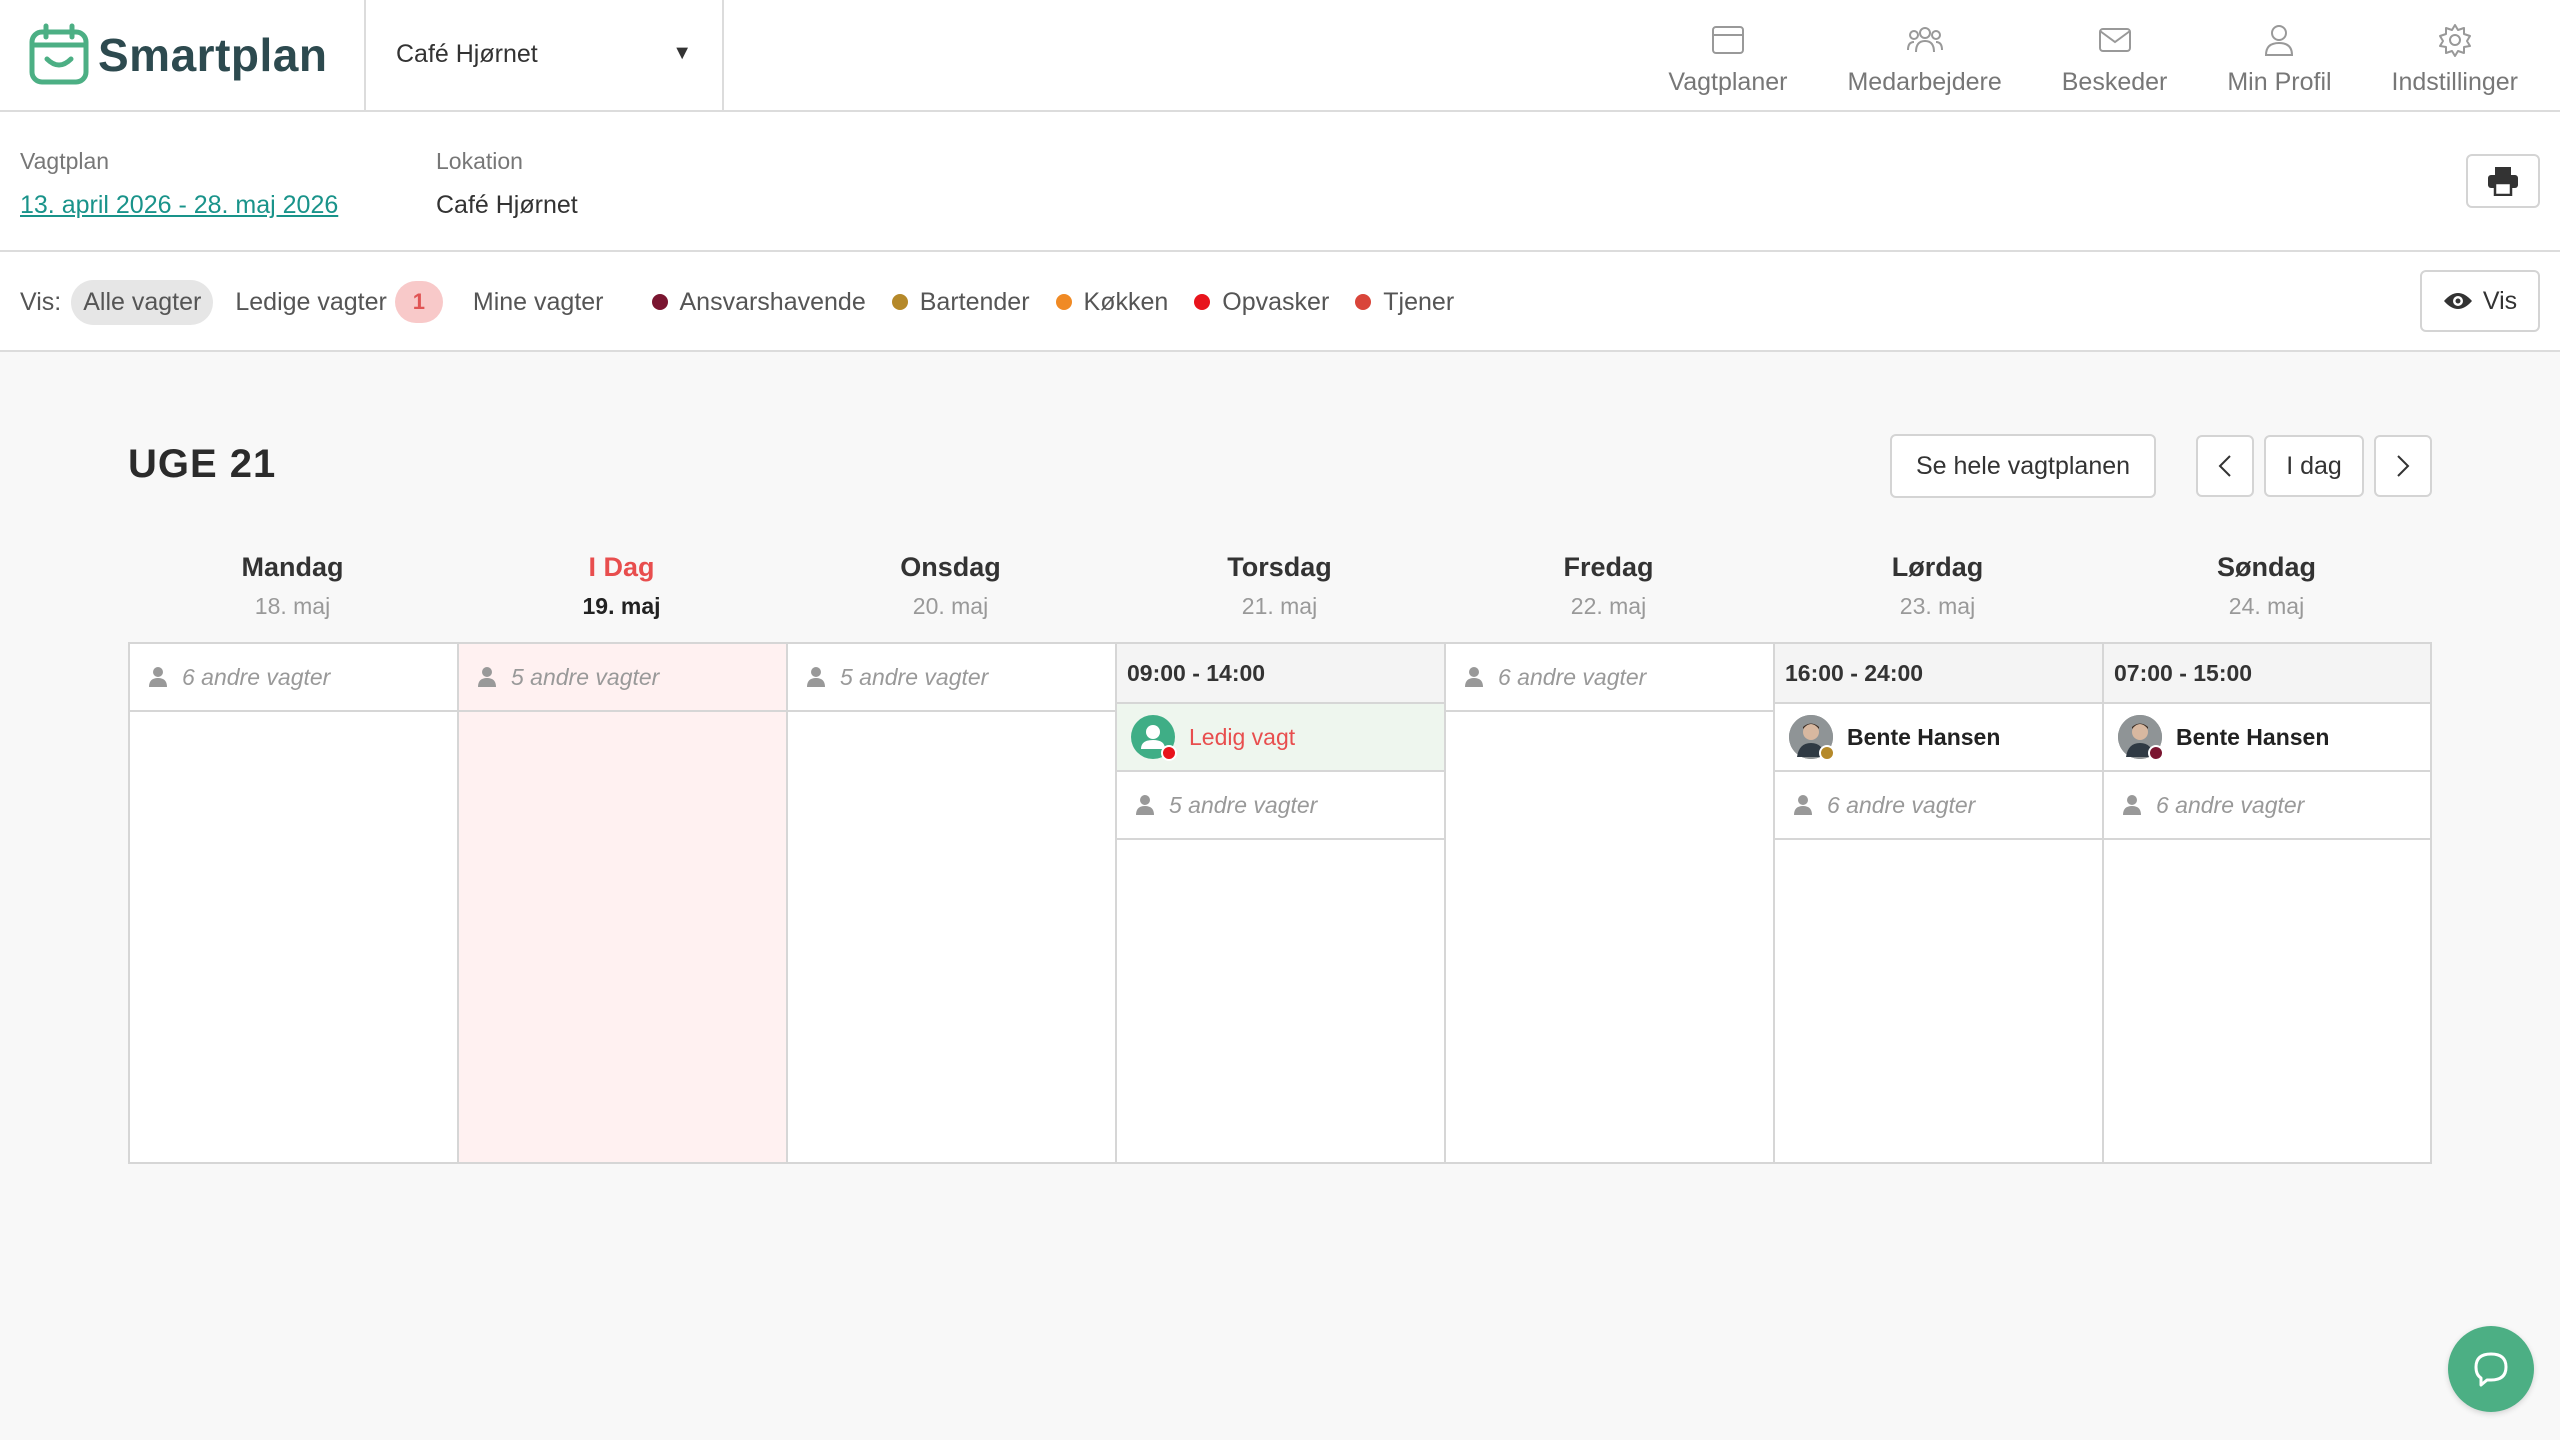 The width and height of the screenshot is (2560, 1440). Describe the element at coordinates (544, 55) in the screenshot. I see `location-select: Café Hjørnet ▼` at that location.